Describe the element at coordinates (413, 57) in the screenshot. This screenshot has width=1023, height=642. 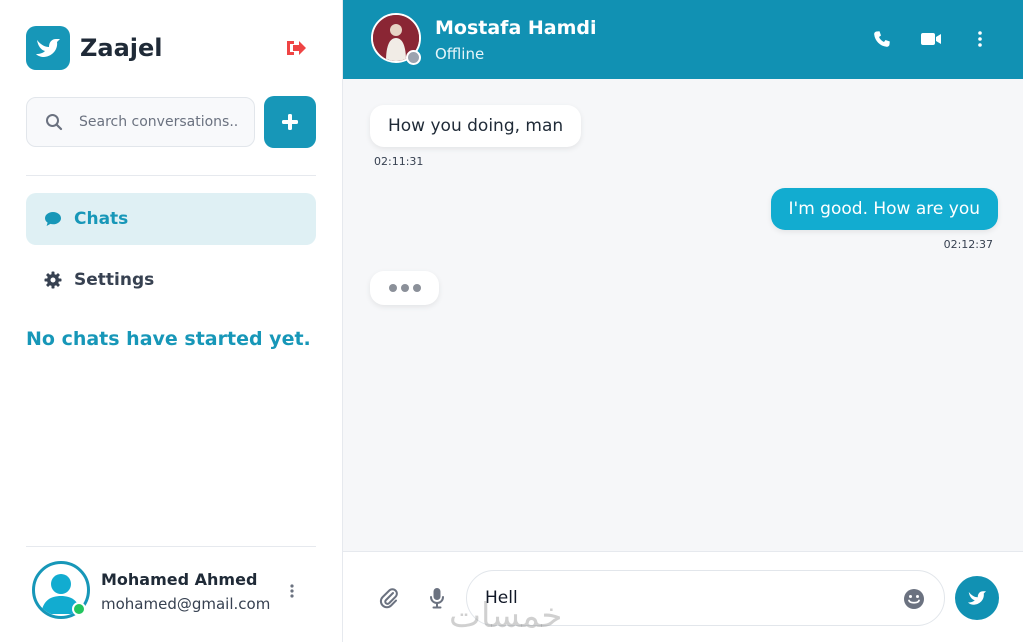
I see `offline-status-dot` at that location.